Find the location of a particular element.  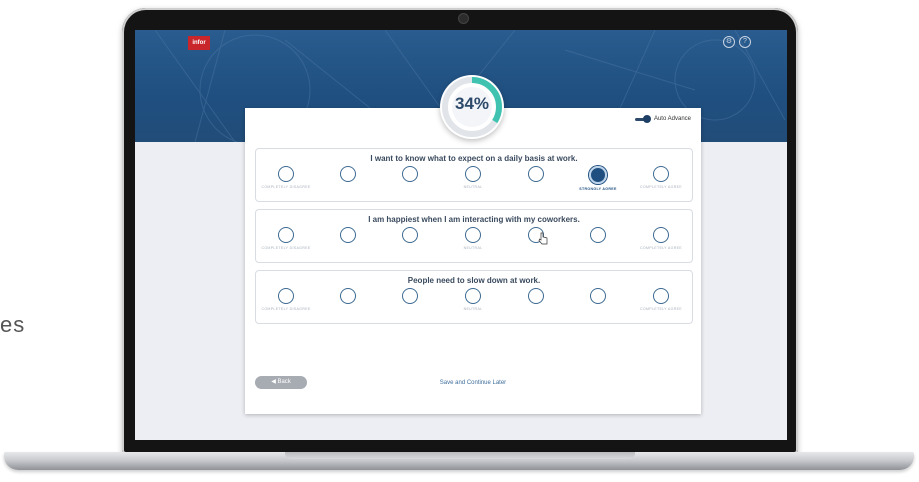

progress-percent: 34% is located at coordinates (472, 103).